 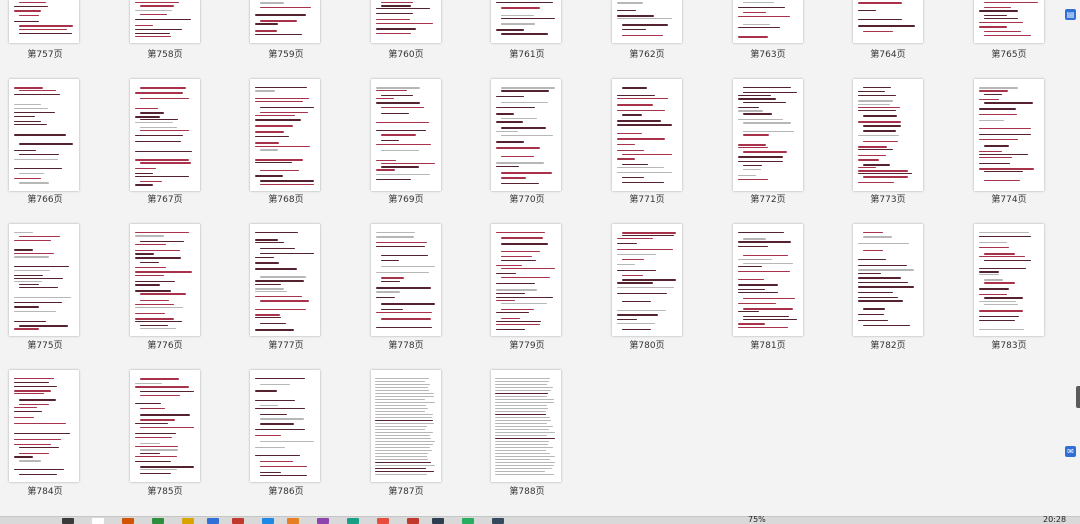 I want to click on taskbar-app-7-icon, so click(x=268, y=521).